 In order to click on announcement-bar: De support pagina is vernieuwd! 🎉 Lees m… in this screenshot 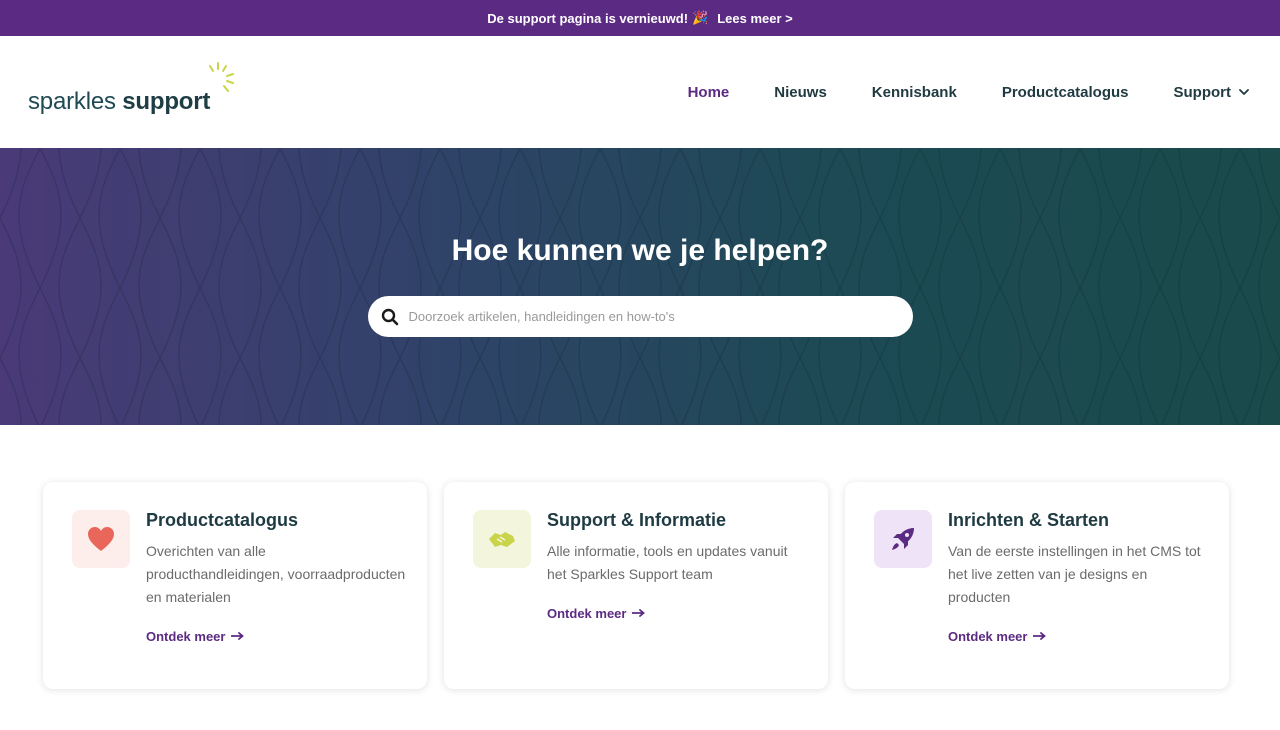, I will do `click(640, 18)`.